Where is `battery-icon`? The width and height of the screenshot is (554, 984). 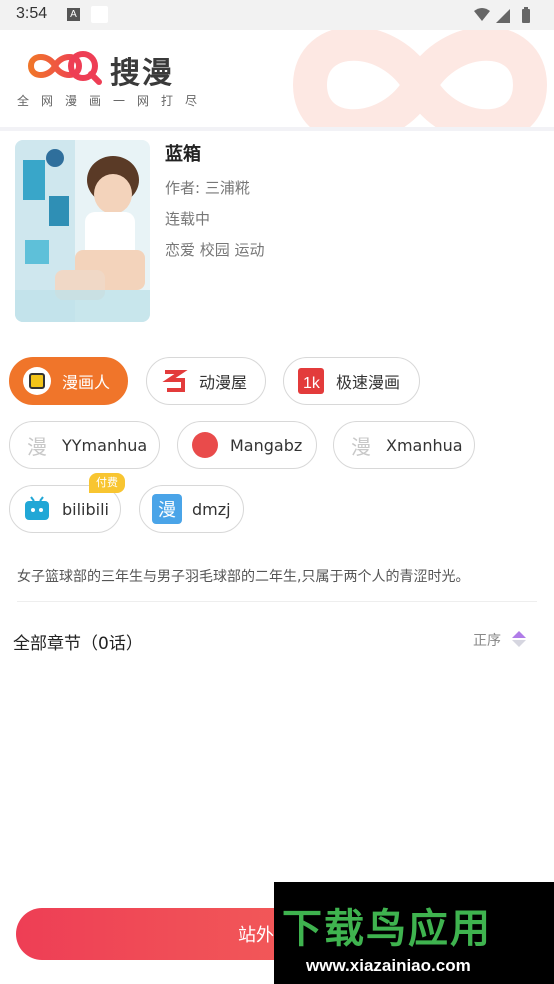
battery-icon is located at coordinates (526, 16).